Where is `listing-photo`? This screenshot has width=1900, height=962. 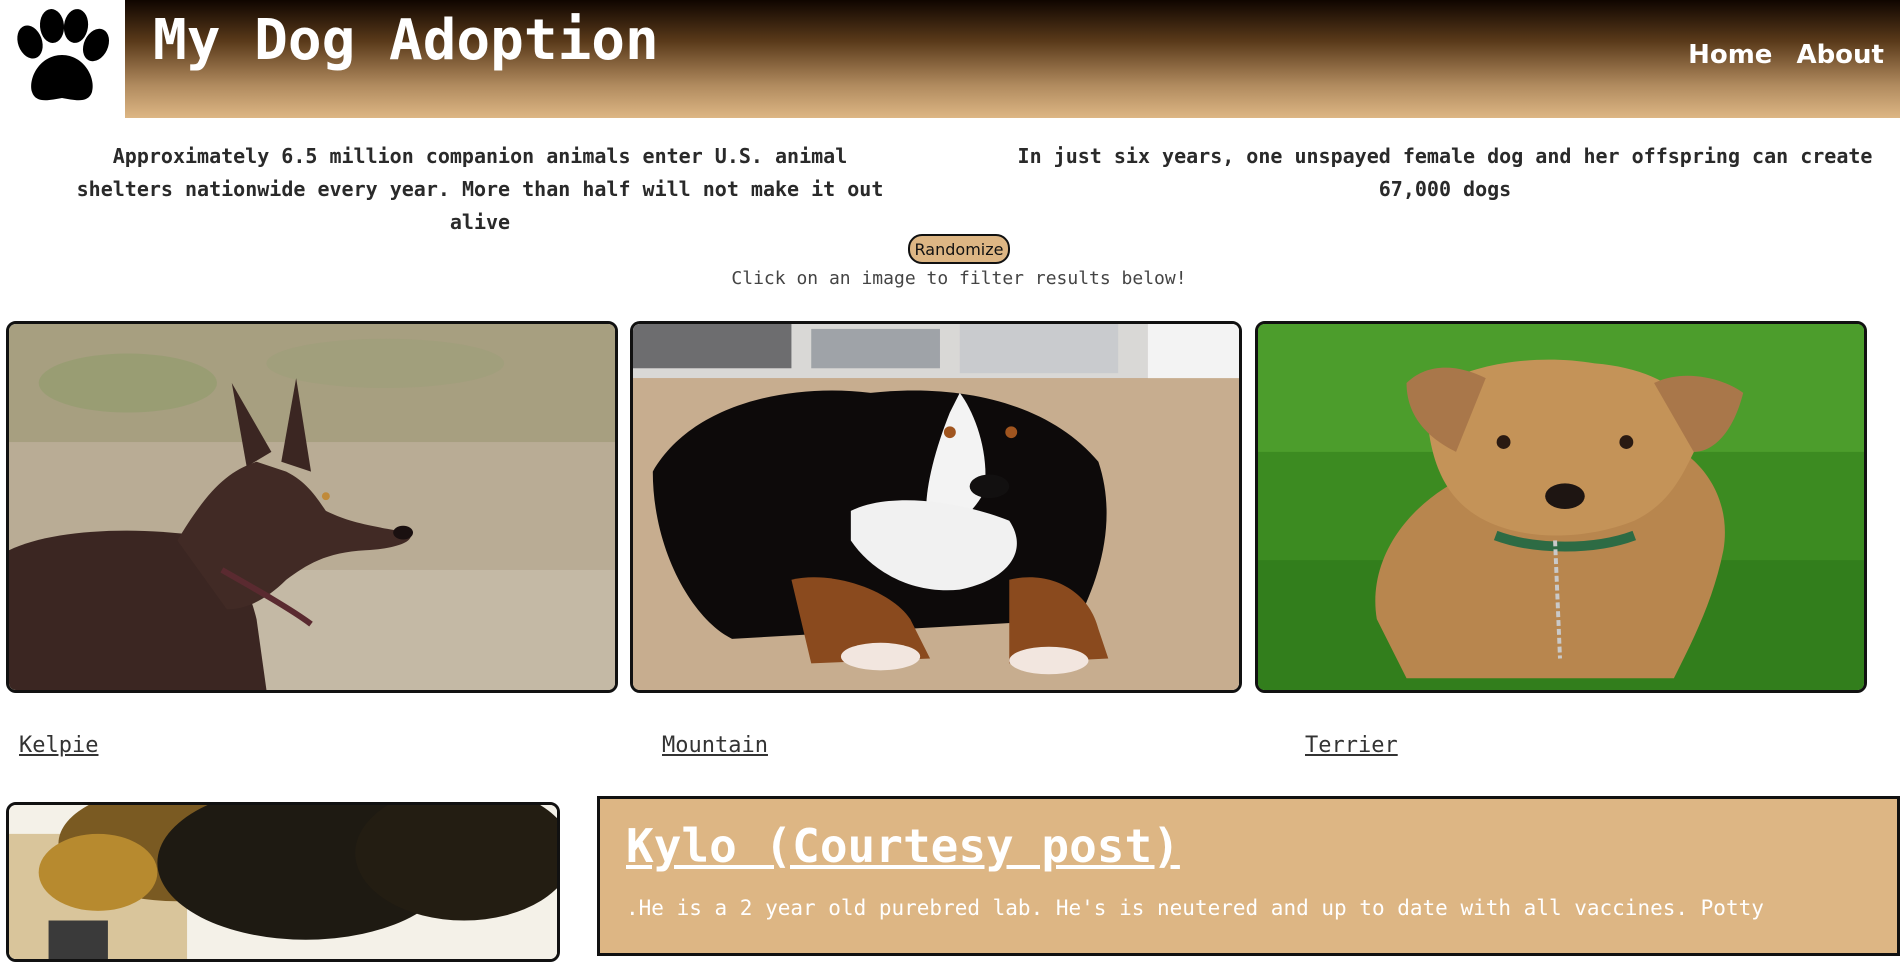
listing-photo is located at coordinates (283, 882).